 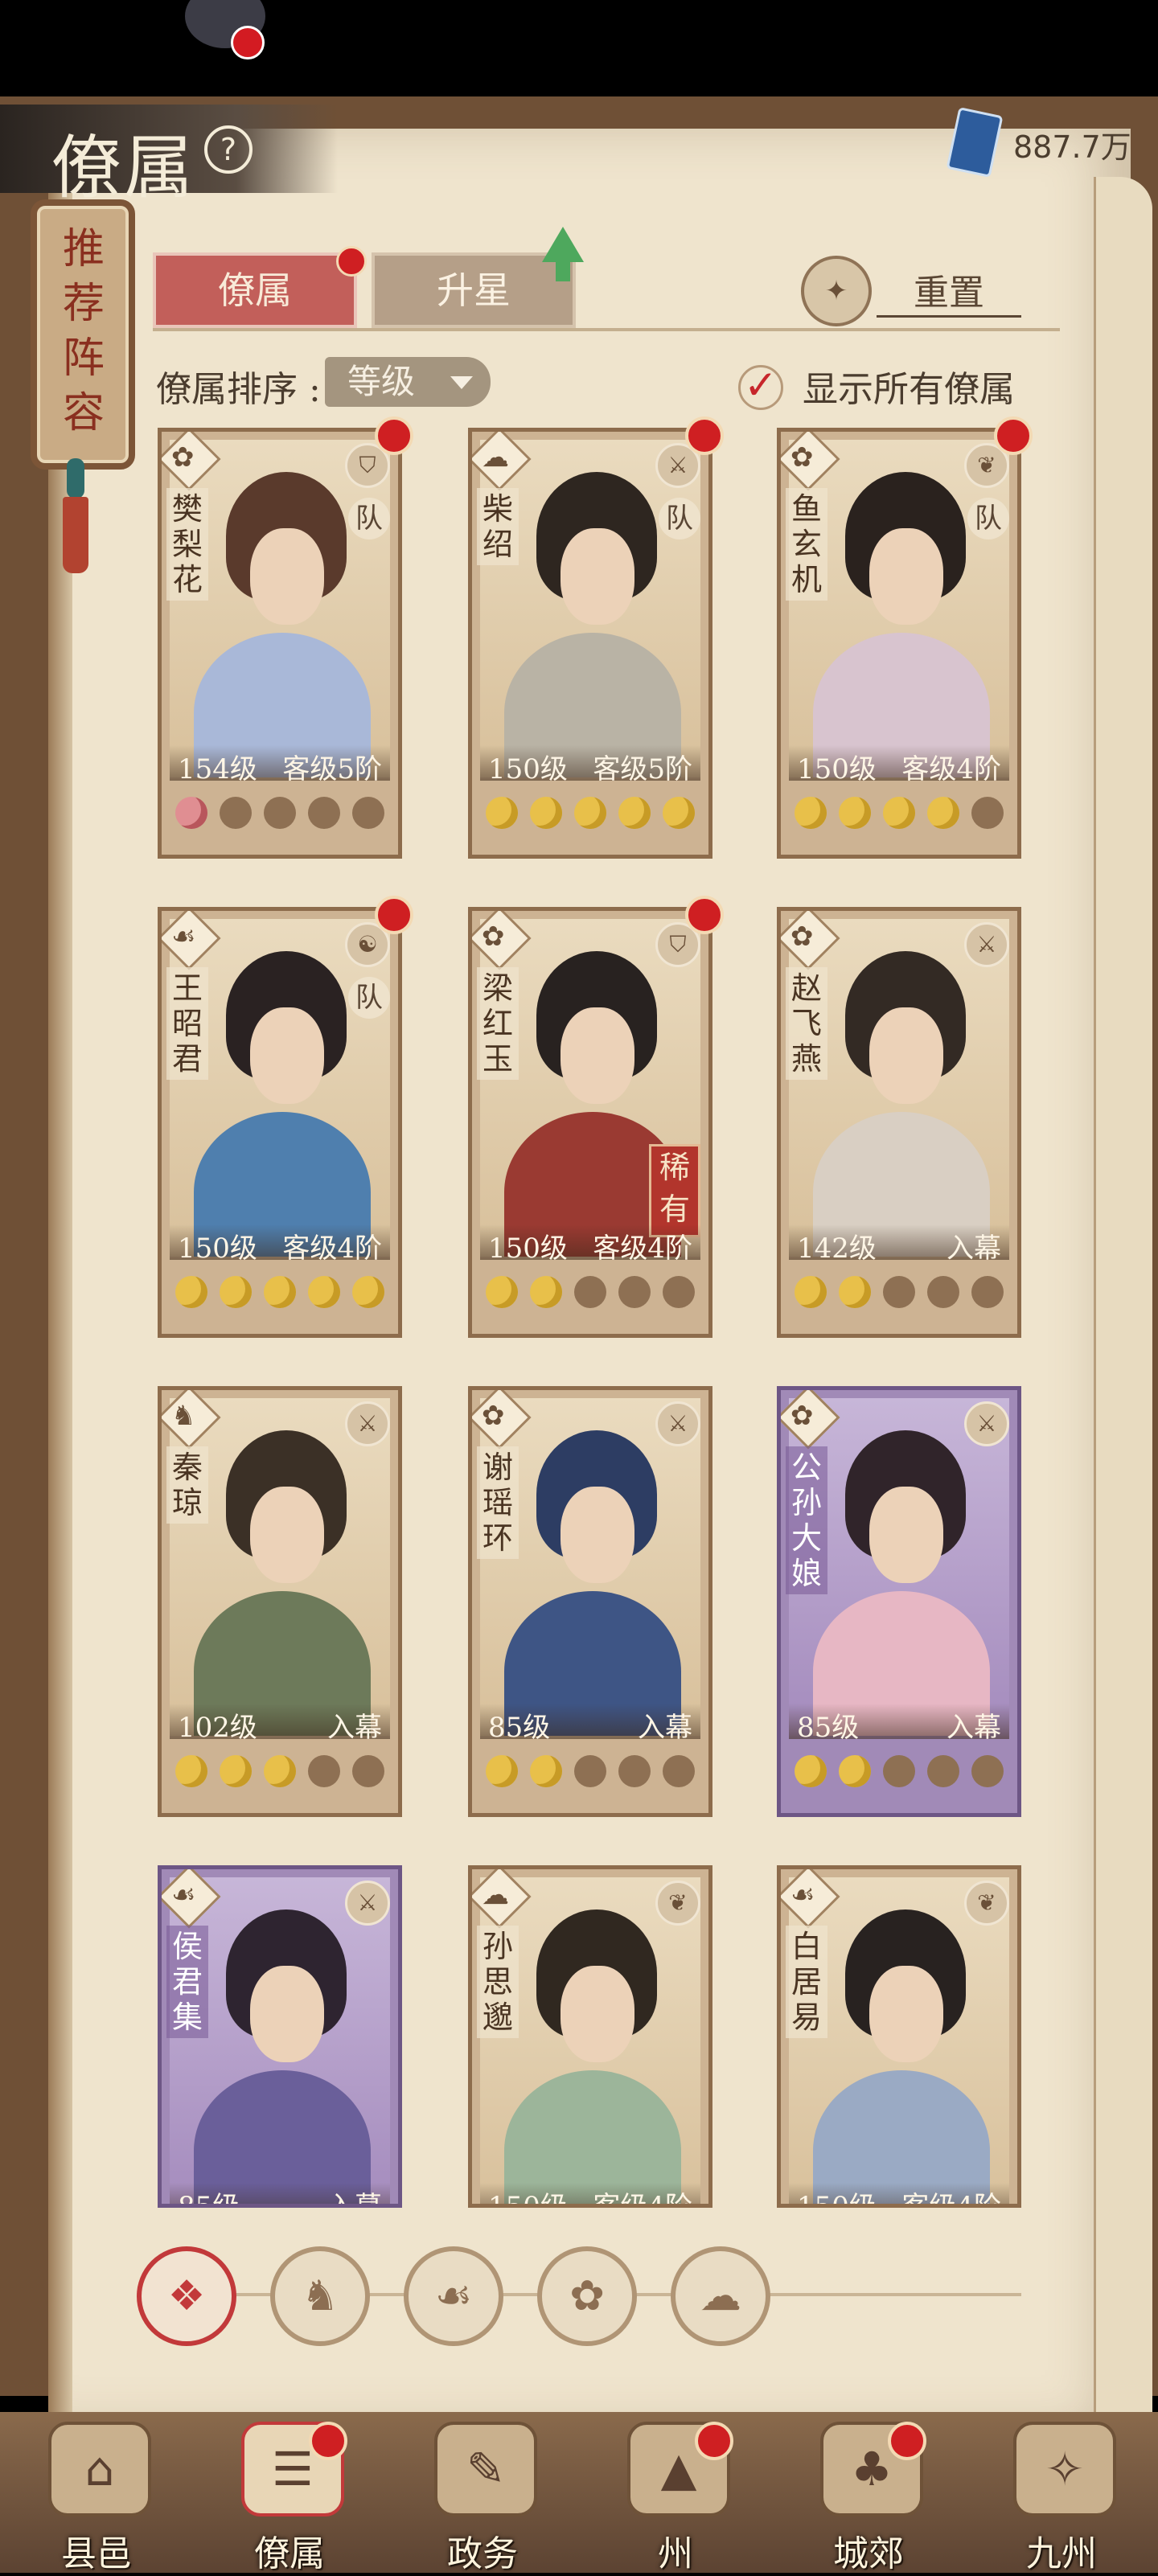 What do you see at coordinates (280, 1601) in the screenshot?
I see `subordinate-card: ♞ ⚔ 秦琼 102级 入幕` at bounding box center [280, 1601].